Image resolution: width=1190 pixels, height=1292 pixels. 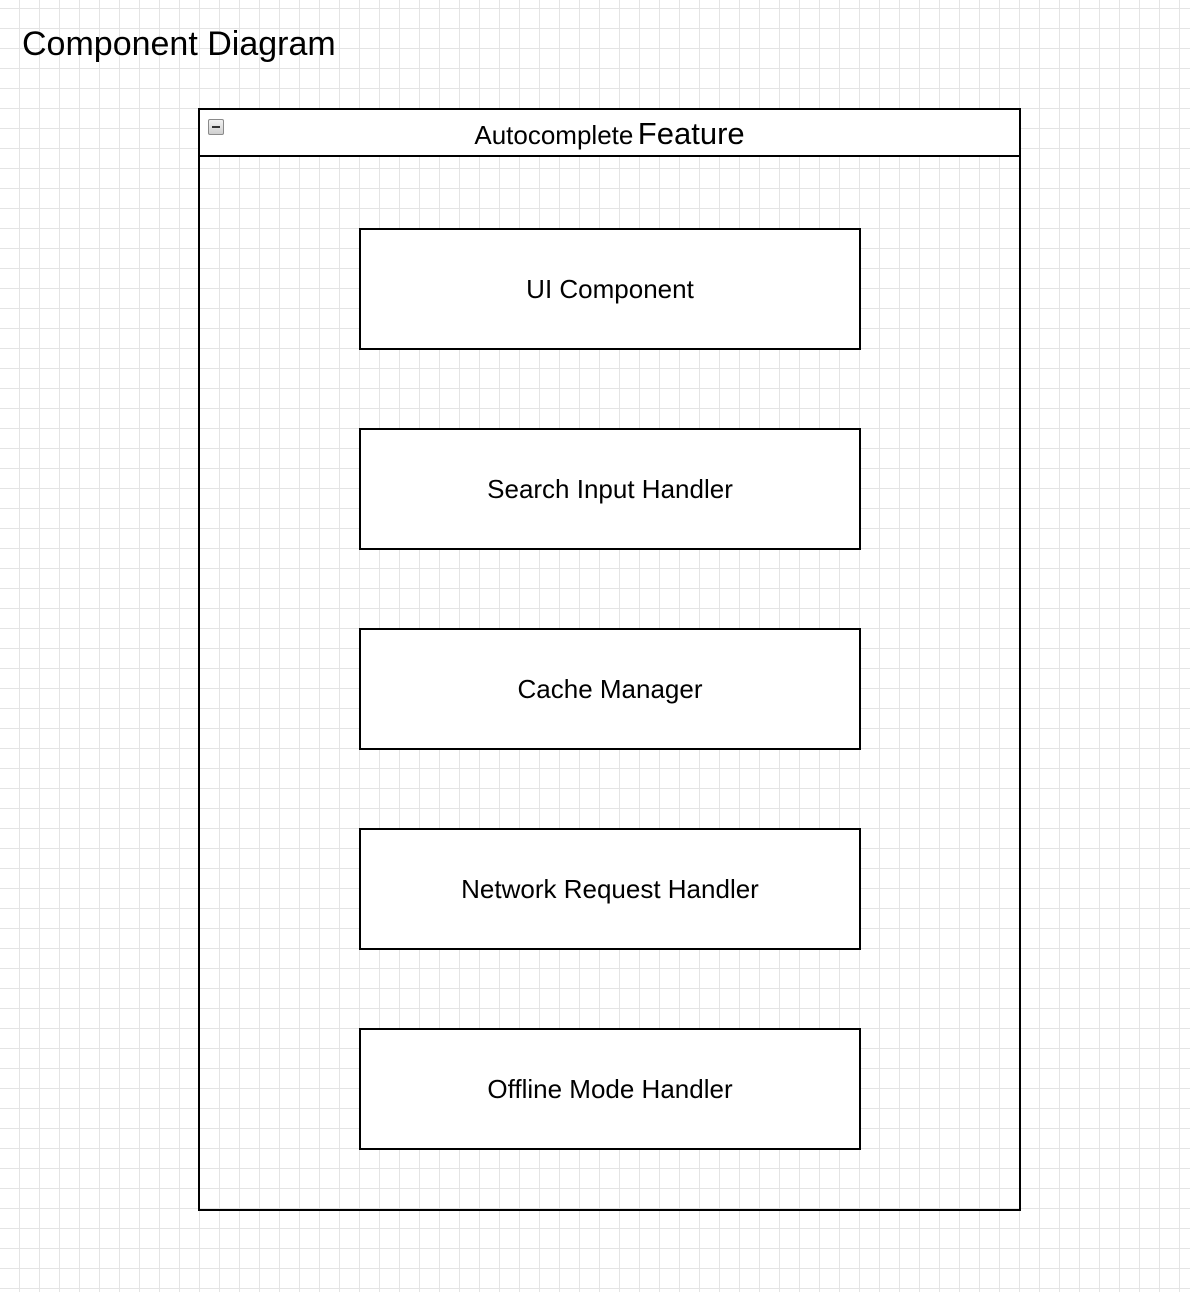 What do you see at coordinates (554, 135) in the screenshot?
I see `container-title-part-a: Autocomplete` at bounding box center [554, 135].